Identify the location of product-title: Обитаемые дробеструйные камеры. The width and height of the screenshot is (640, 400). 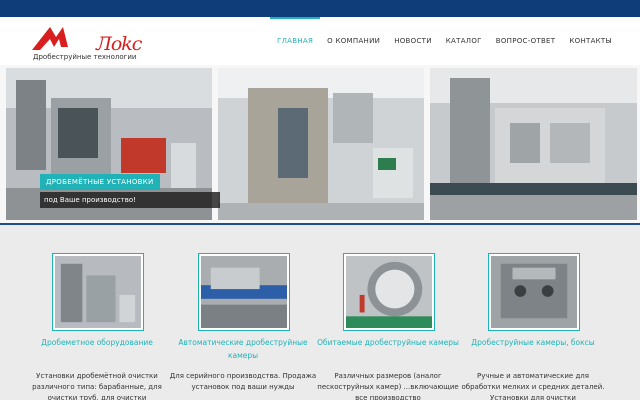
(388, 342).